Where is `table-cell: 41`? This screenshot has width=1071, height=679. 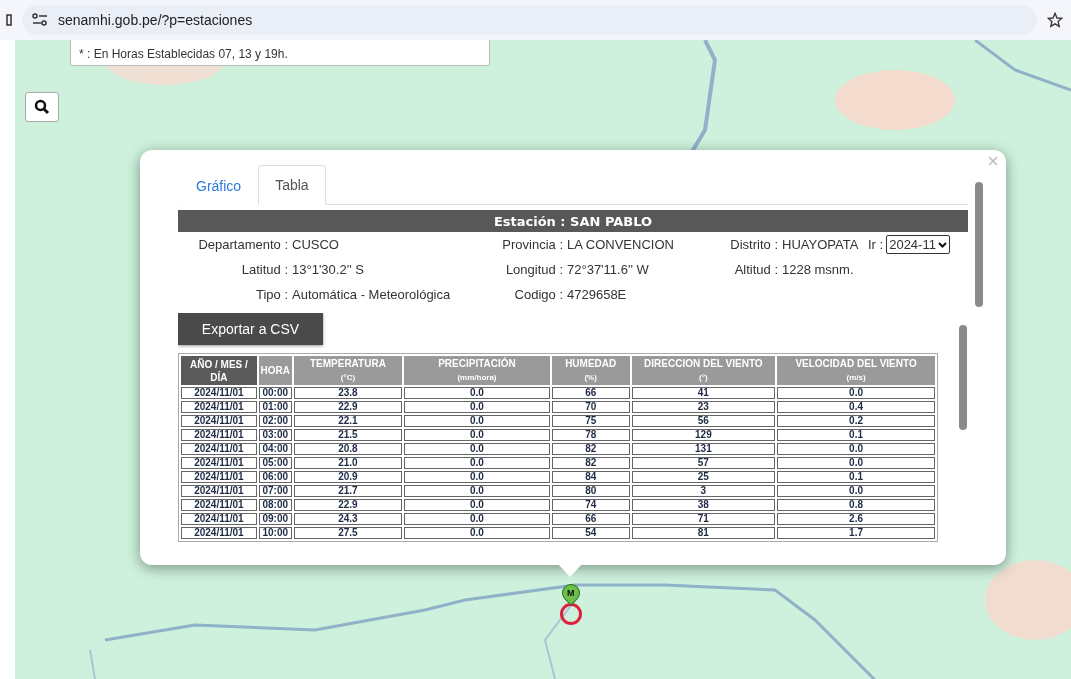 table-cell: 41 is located at coordinates (703, 393).